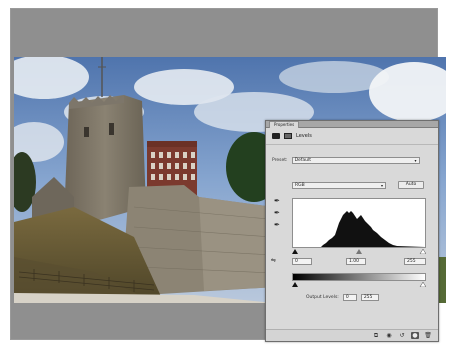 This screenshot has height=350, width=450. What do you see at coordinates (415, 335) in the screenshot?
I see `visibility-icon: ●` at bounding box center [415, 335].